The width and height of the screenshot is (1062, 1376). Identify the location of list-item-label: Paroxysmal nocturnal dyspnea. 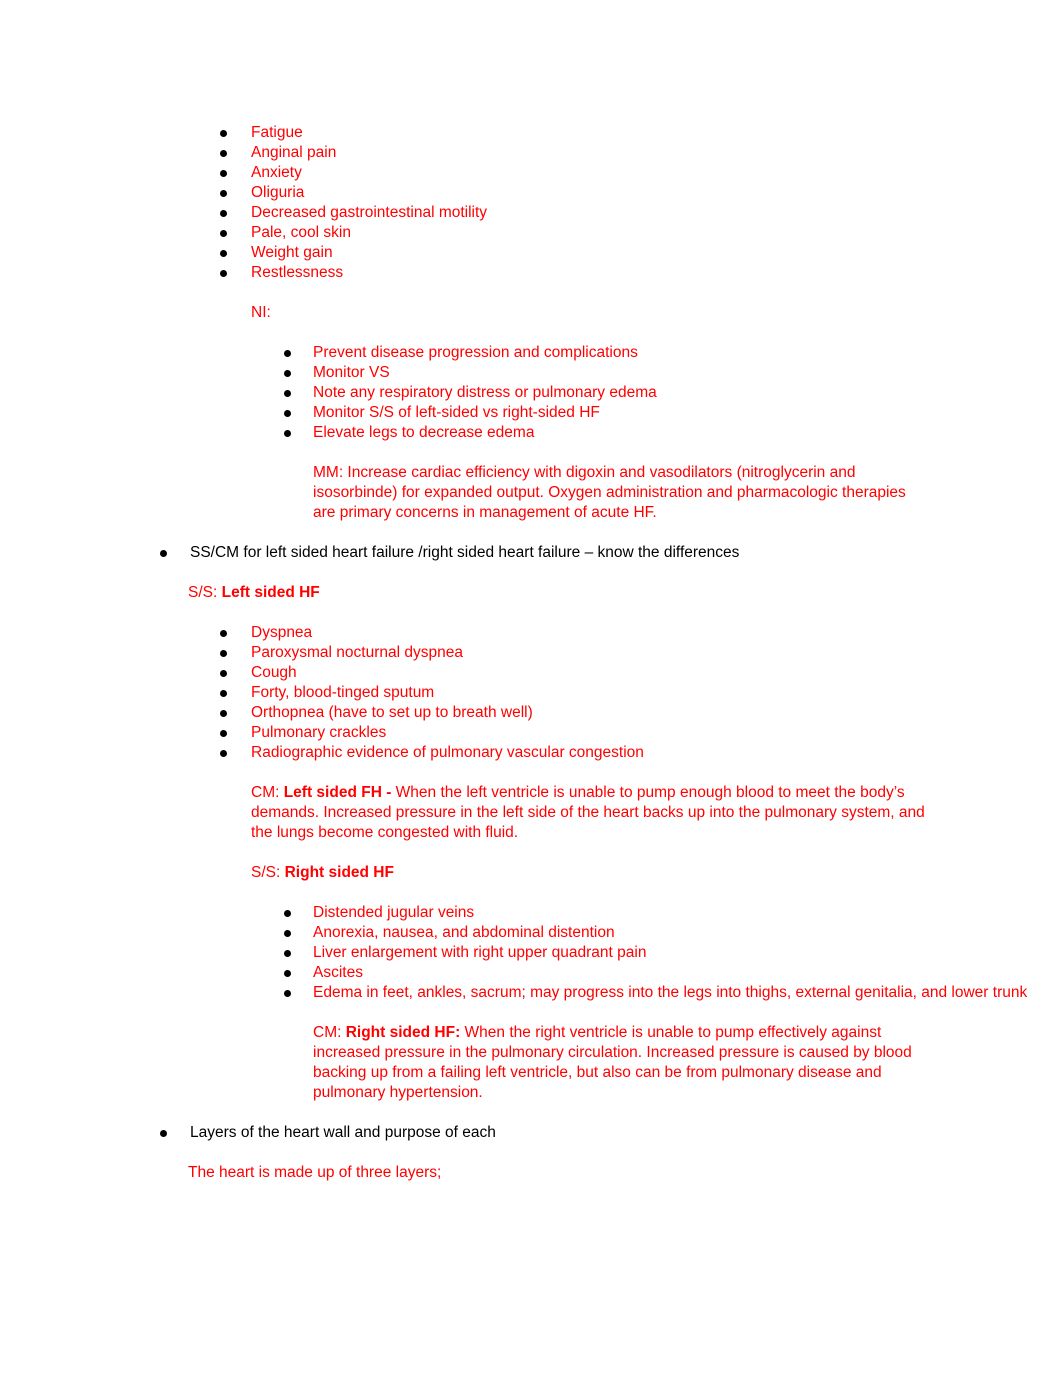
(357, 652).